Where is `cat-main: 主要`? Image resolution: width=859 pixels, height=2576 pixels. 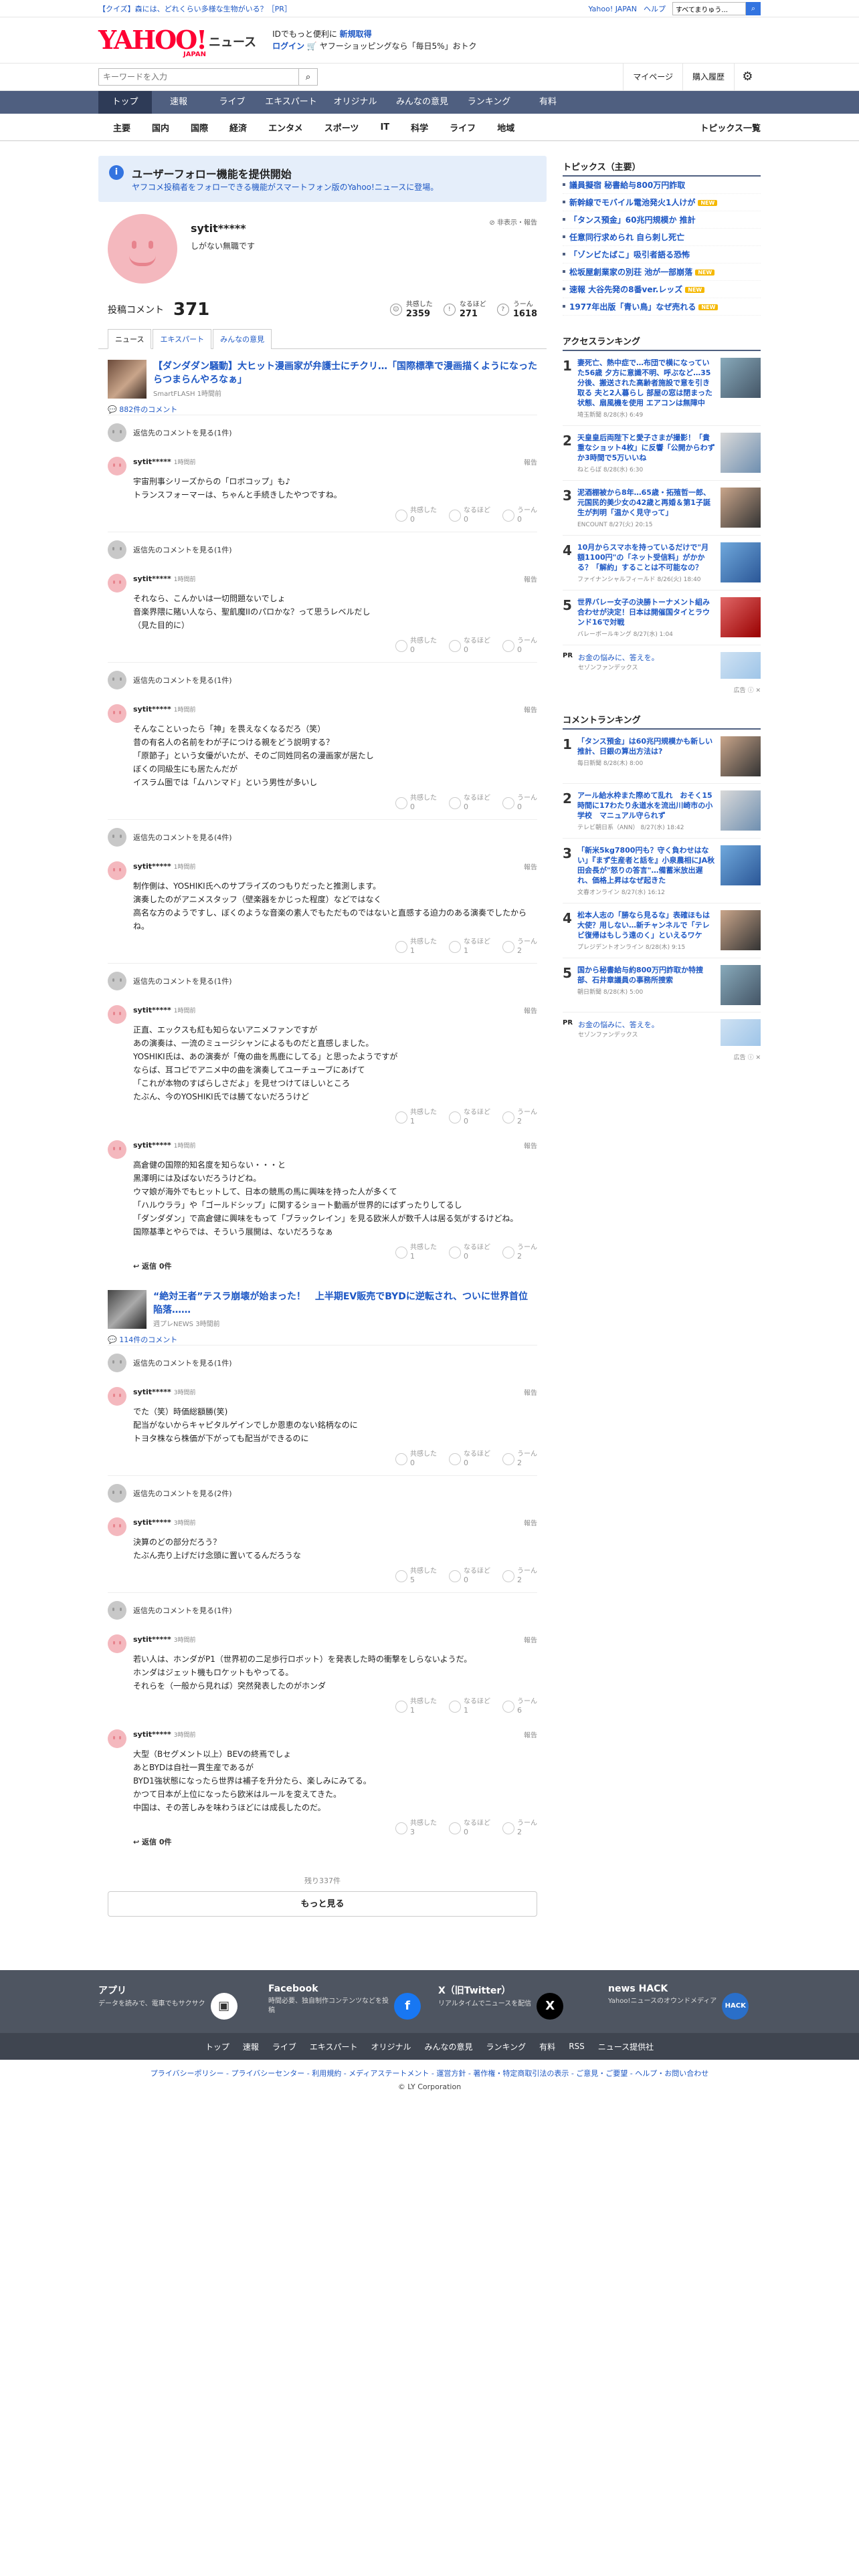 cat-main: 主要 is located at coordinates (120, 128).